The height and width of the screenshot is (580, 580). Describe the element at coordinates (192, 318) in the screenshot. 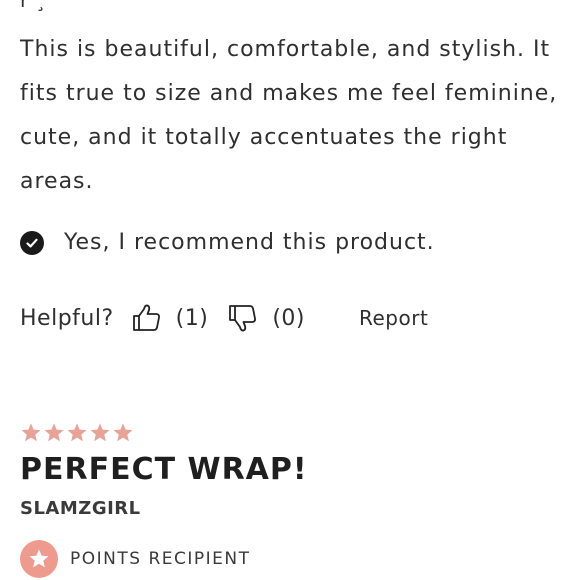

I see `upvote-count: (1)` at that location.